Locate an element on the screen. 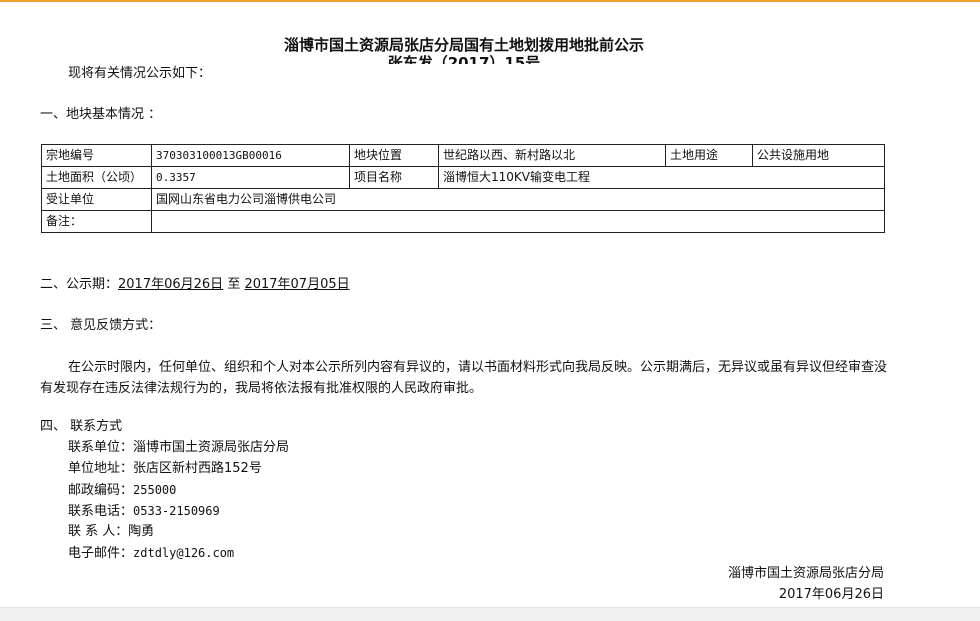 The image size is (980, 621). contact-zip: 邮政编码：255000 is located at coordinates (122, 490).